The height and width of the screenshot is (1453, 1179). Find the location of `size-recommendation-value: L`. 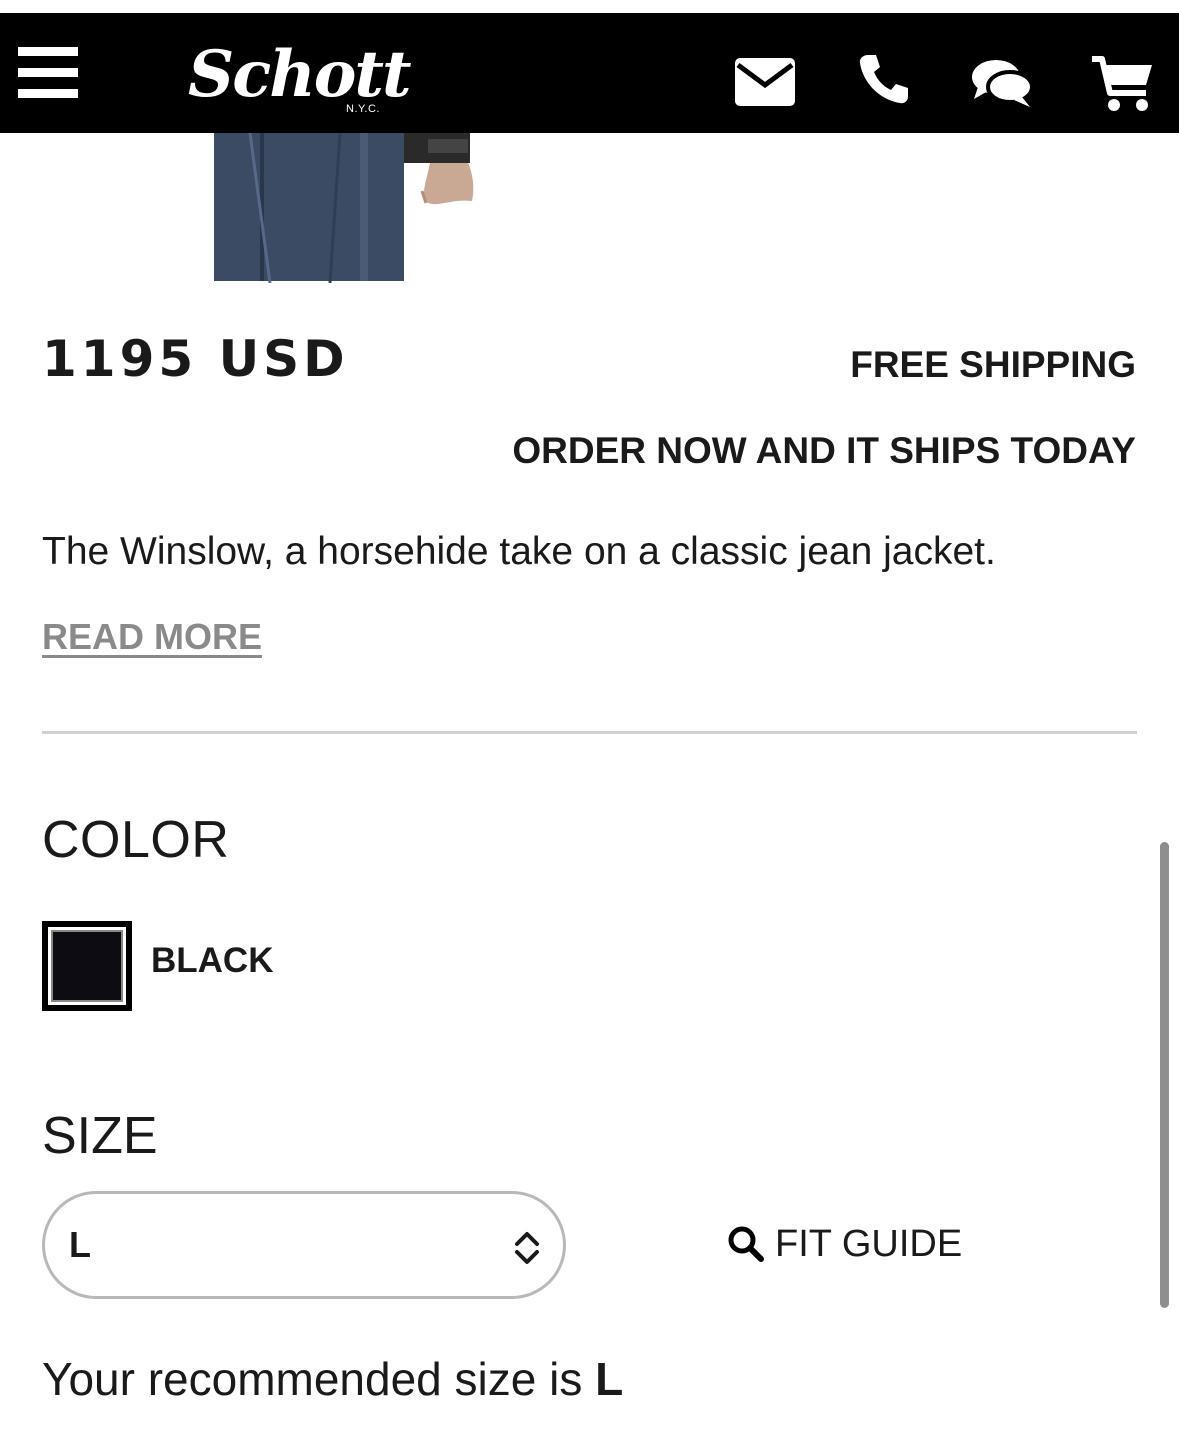

size-recommendation-value: L is located at coordinates (609, 1379).